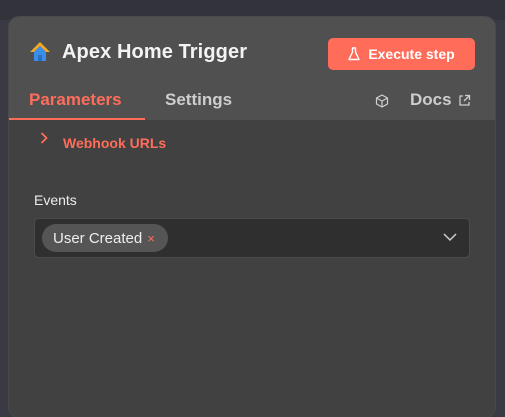  I want to click on tab-bar: Parameters Settings Docs, so click(252, 102).